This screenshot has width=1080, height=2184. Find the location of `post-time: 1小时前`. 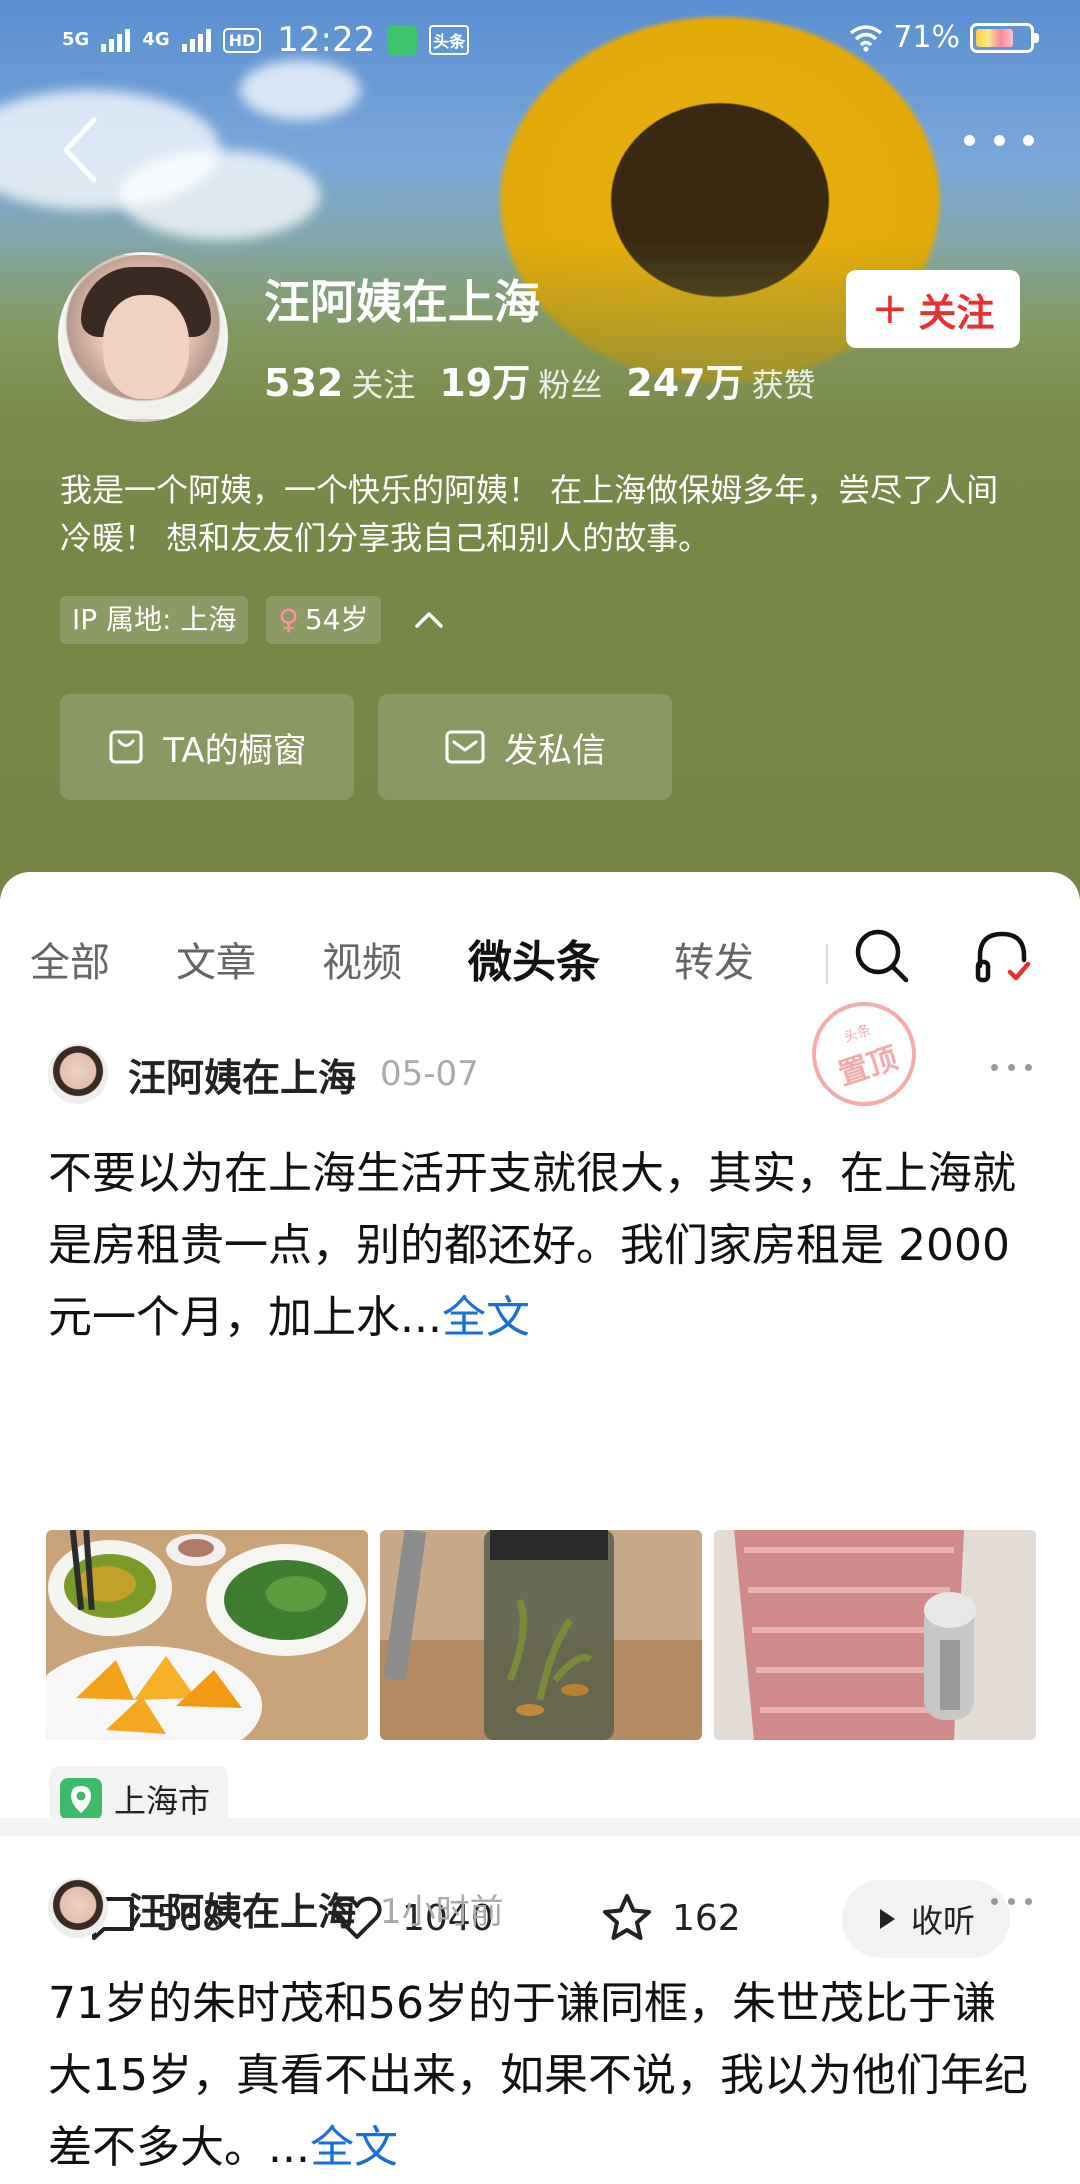

post-time: 1小时前 is located at coordinates (442, 1911).